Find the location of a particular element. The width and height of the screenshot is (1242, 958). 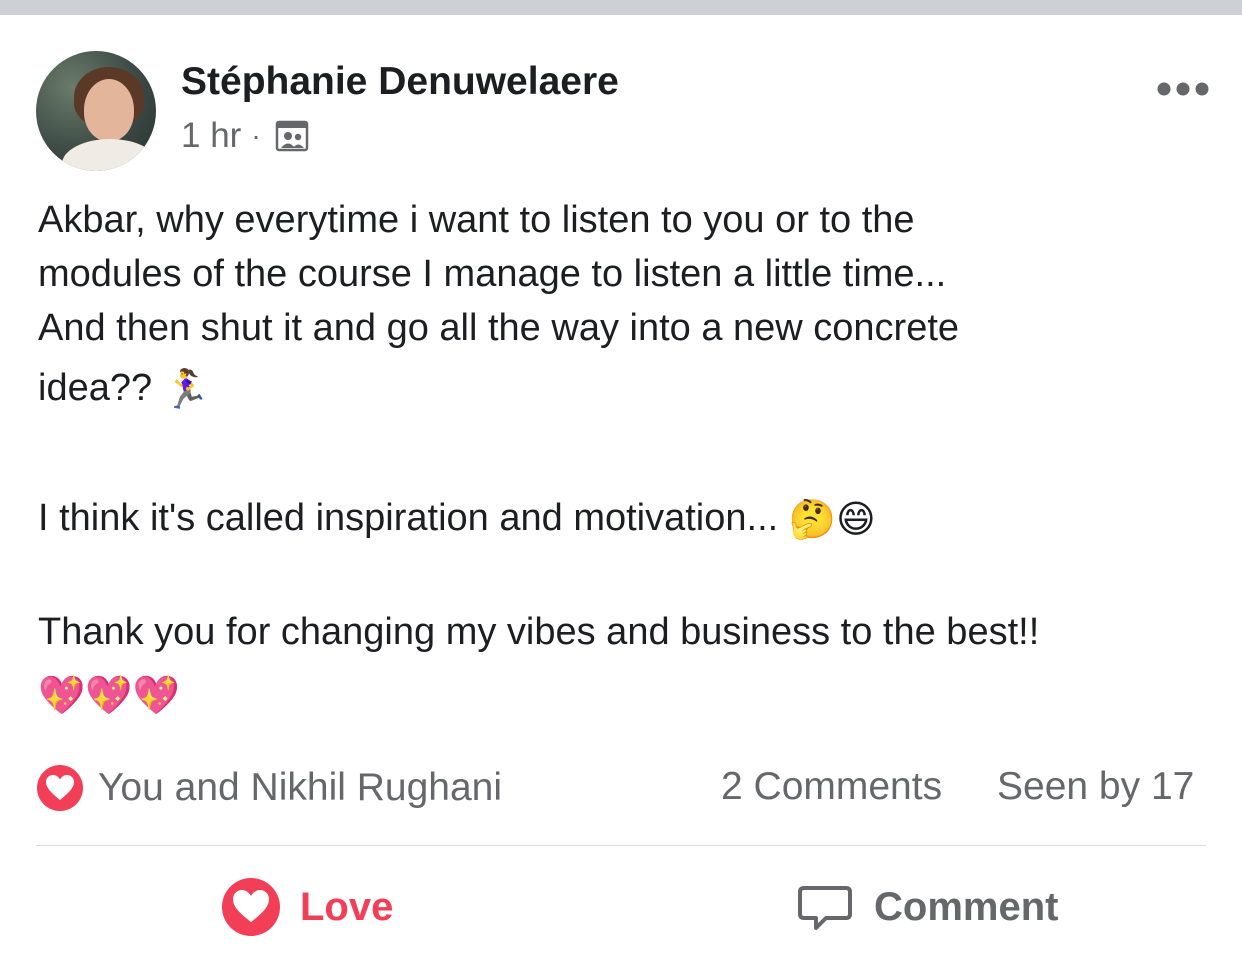

heart-reaction-icon is located at coordinates (60, 788).